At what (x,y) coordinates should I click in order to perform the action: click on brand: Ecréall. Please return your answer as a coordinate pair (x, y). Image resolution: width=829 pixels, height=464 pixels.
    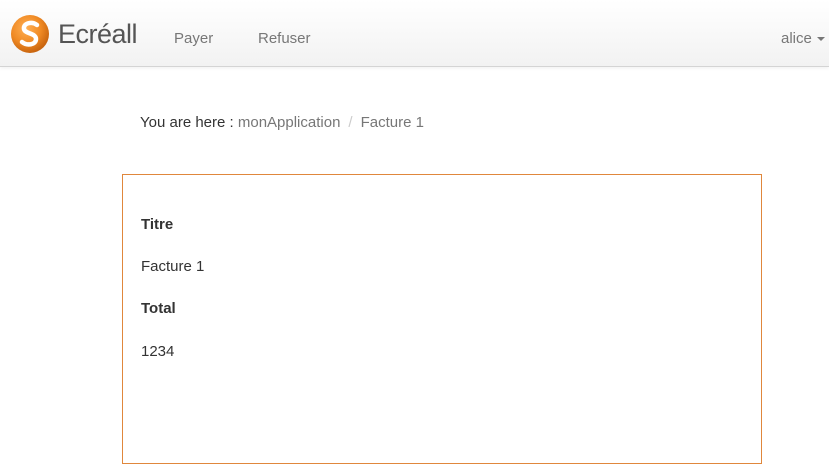
    Looking at the image, I should click on (74, 34).